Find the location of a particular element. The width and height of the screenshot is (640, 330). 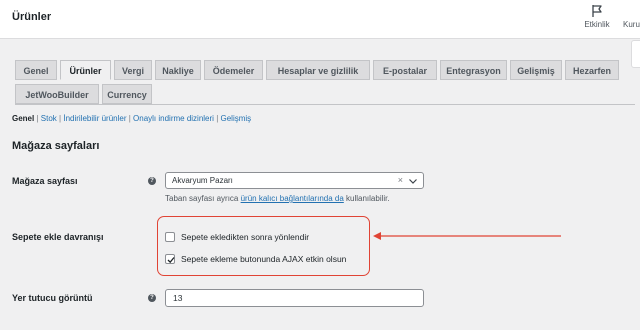

ajax-checkbox is located at coordinates (170, 259).